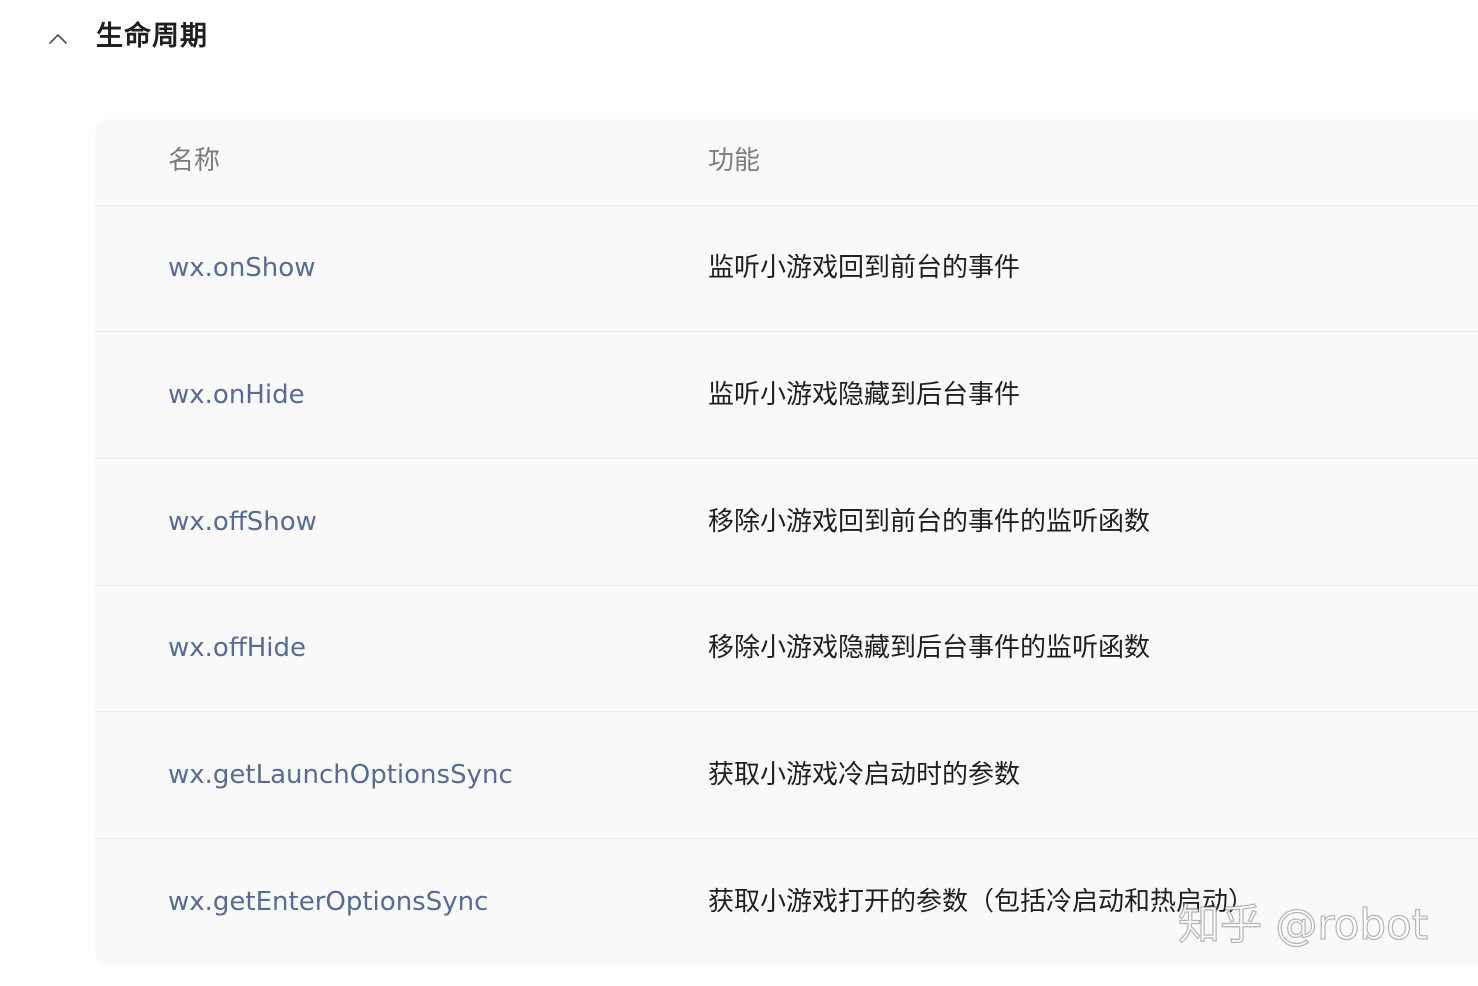 The height and width of the screenshot is (986, 1478). Describe the element at coordinates (236, 395) in the screenshot. I see `api-name-link: wx.onHide` at that location.